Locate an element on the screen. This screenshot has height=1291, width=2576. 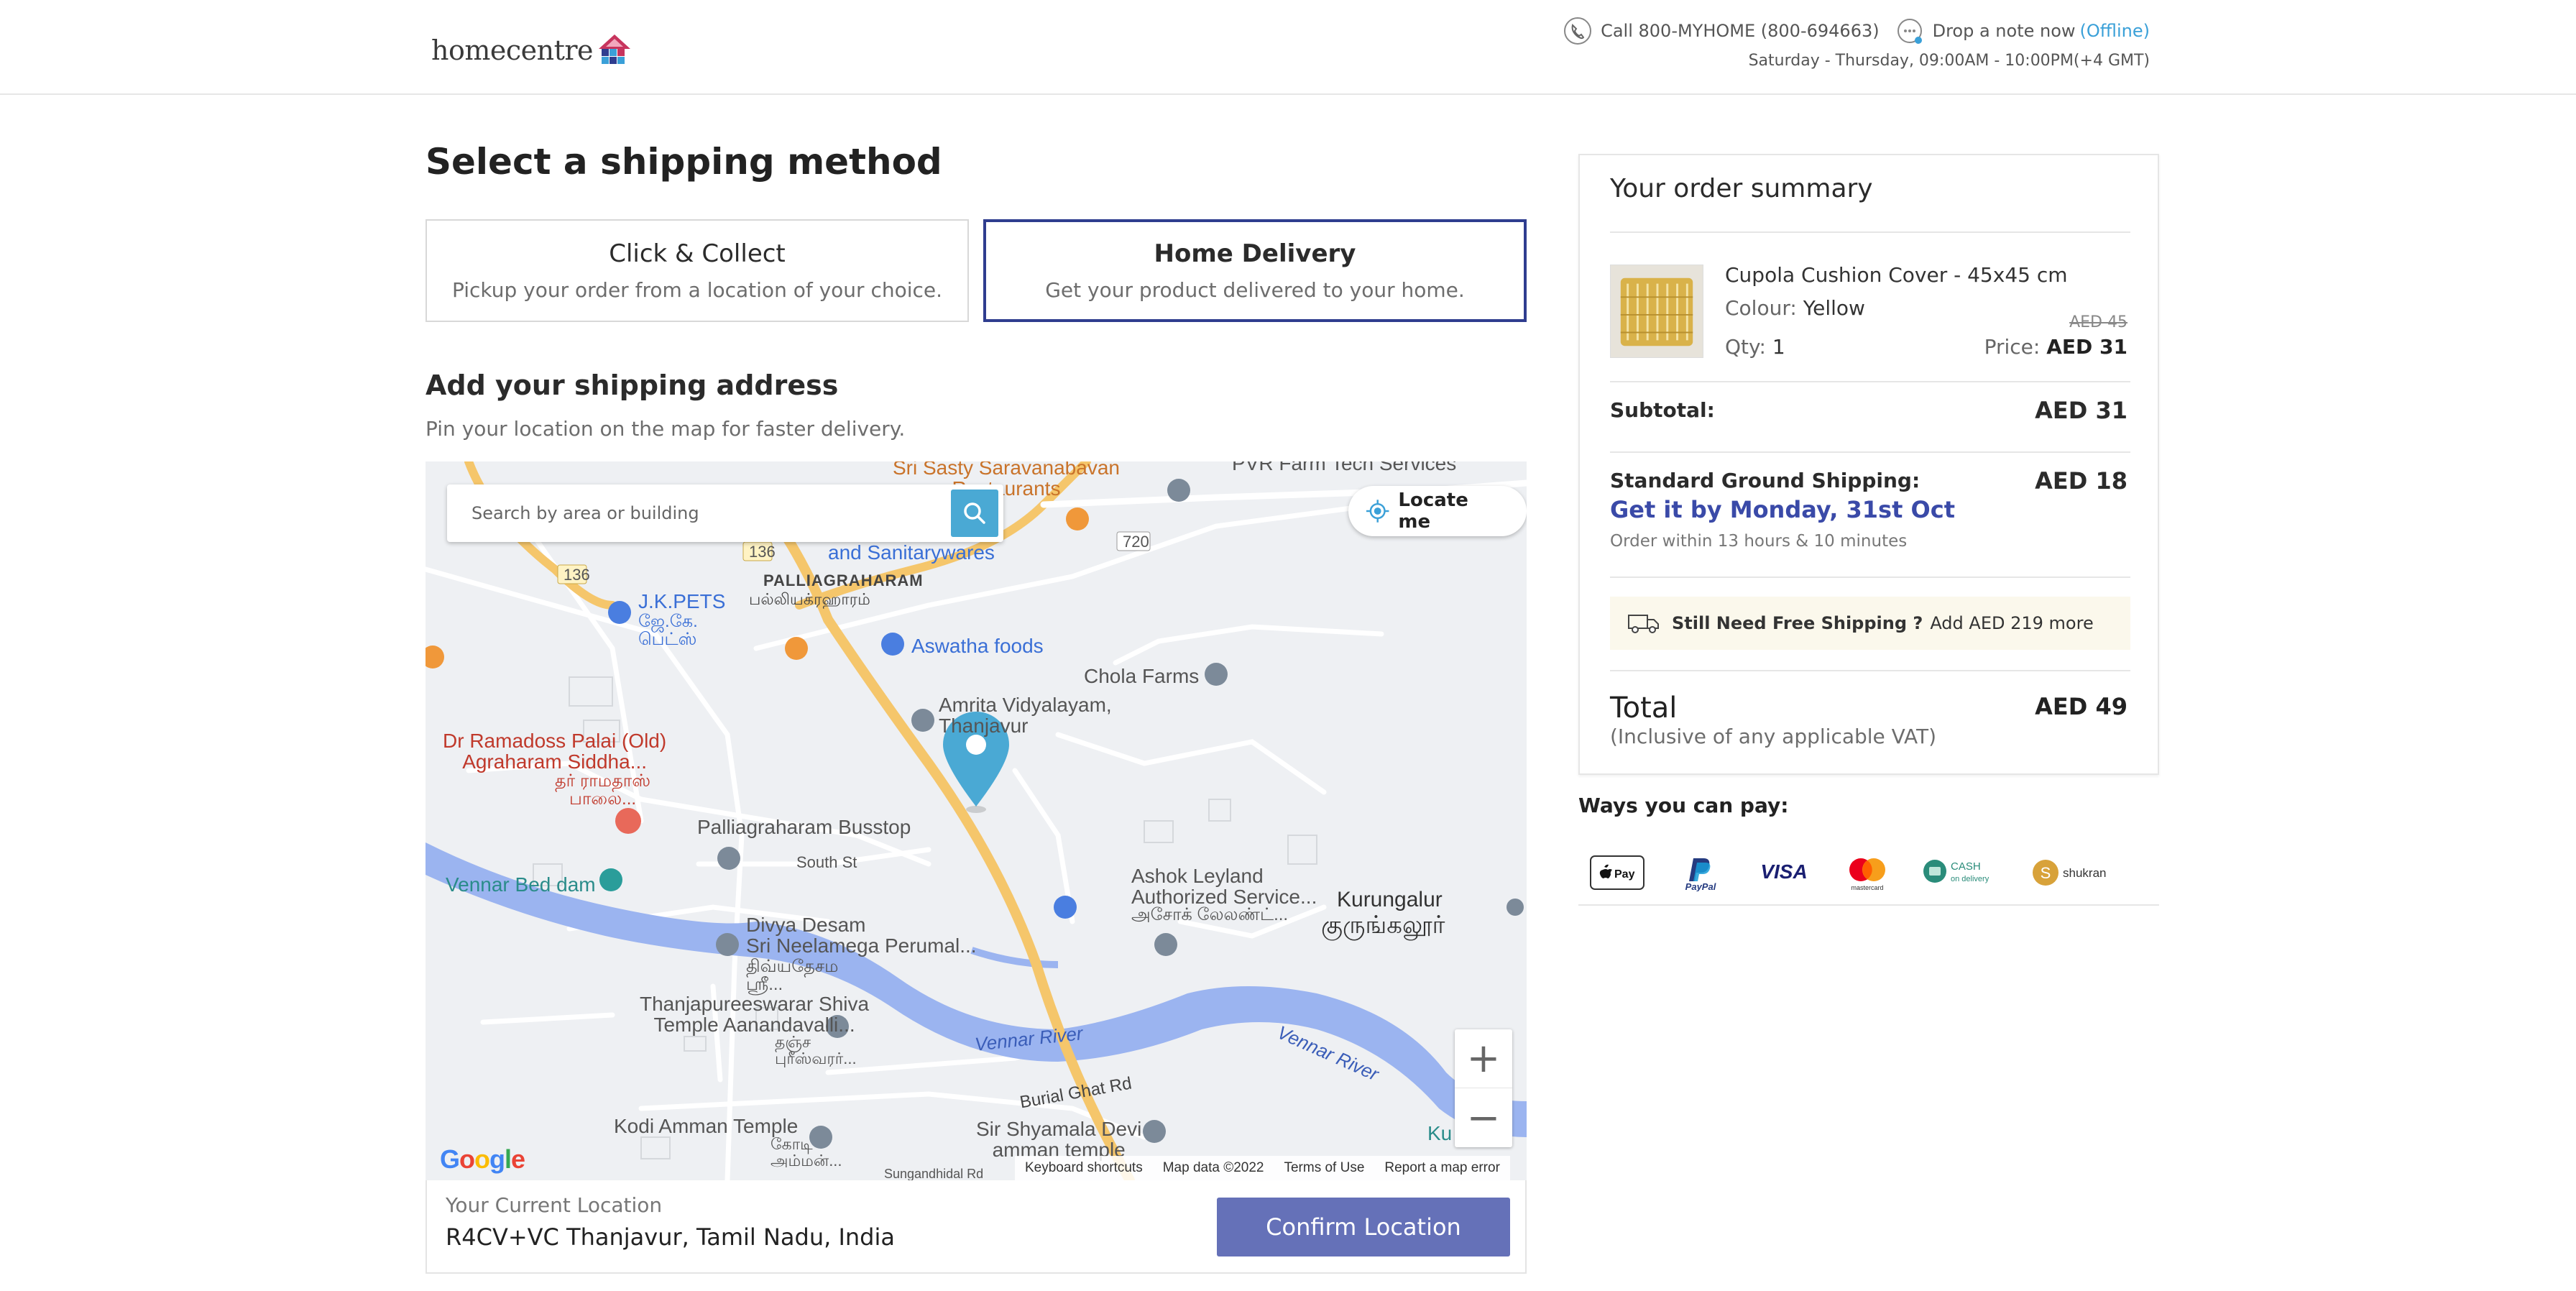
map-label-busstop: Palliagraharam Busstop is located at coordinates (804, 827).